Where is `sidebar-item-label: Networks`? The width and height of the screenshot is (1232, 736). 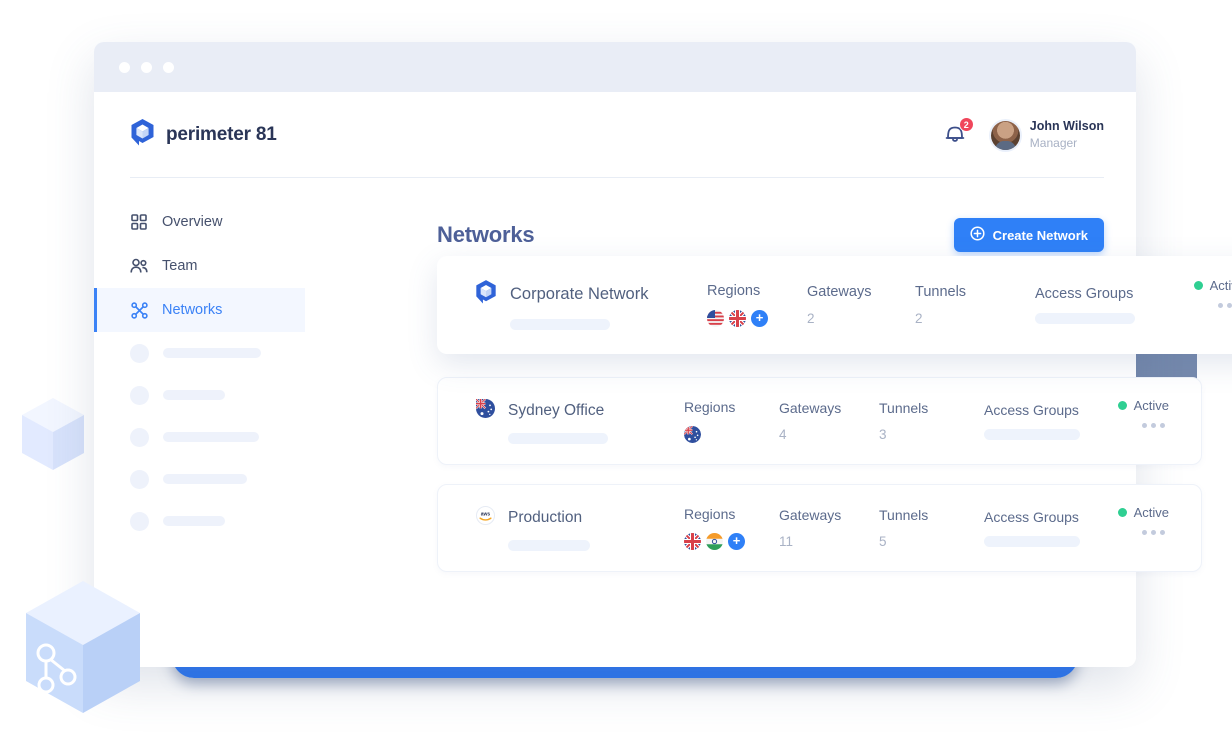 sidebar-item-label: Networks is located at coordinates (192, 310).